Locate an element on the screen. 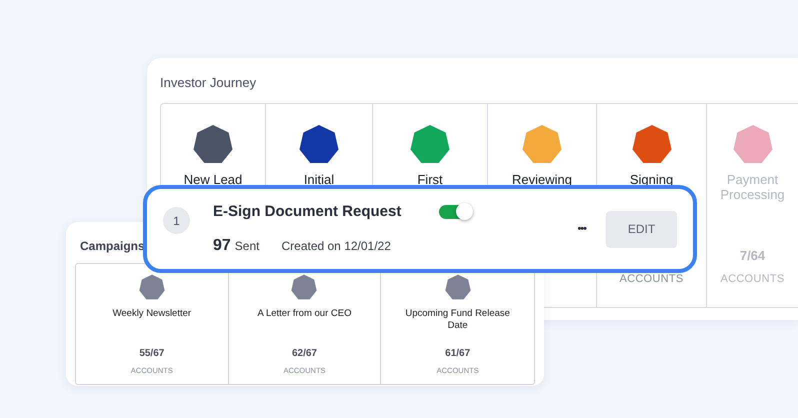 The width and height of the screenshot is (798, 418). created-date: Created on 12/01/22 is located at coordinates (336, 246).